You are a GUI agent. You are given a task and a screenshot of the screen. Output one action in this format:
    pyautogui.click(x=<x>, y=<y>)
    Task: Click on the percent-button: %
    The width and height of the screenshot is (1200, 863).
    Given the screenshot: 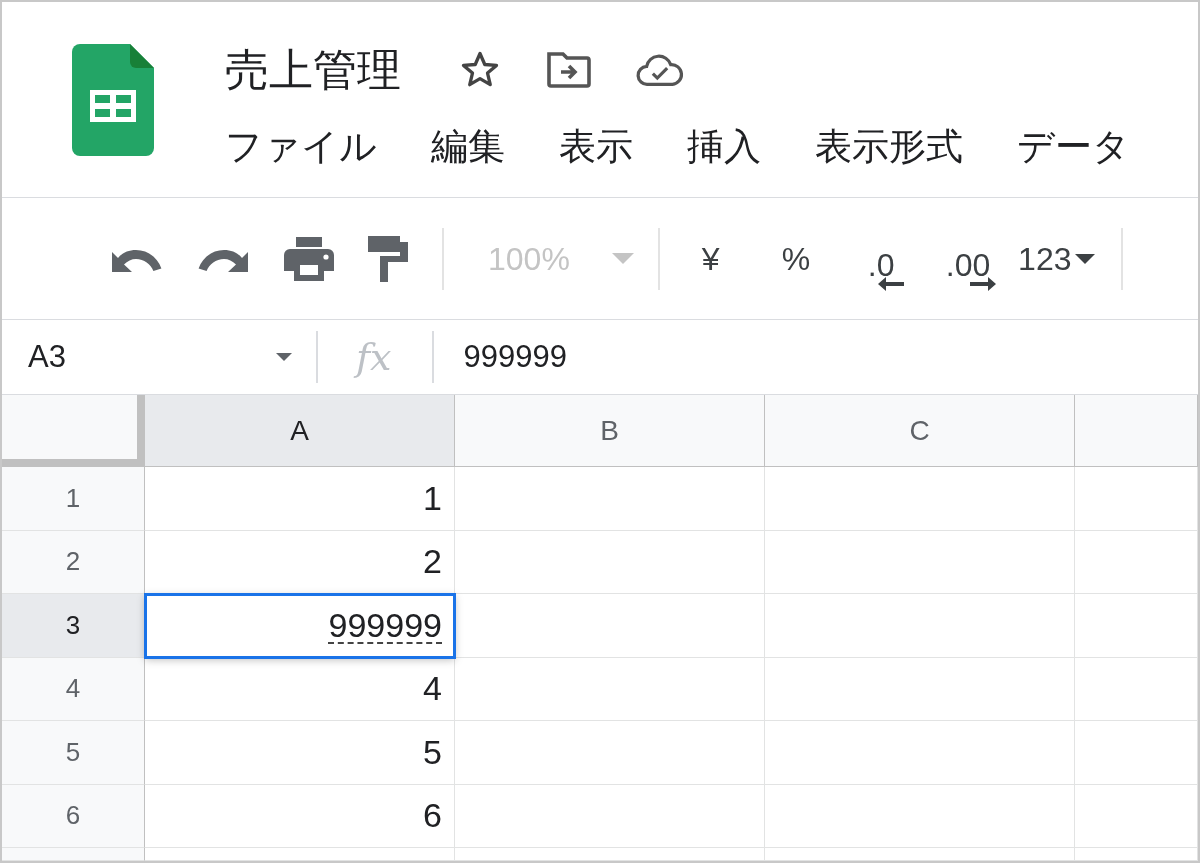 What is the action you would take?
    pyautogui.click(x=796, y=258)
    